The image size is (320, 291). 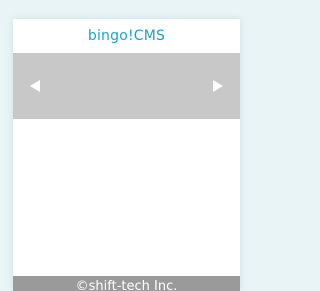 I want to click on slider-prev-icon, so click(x=35, y=86).